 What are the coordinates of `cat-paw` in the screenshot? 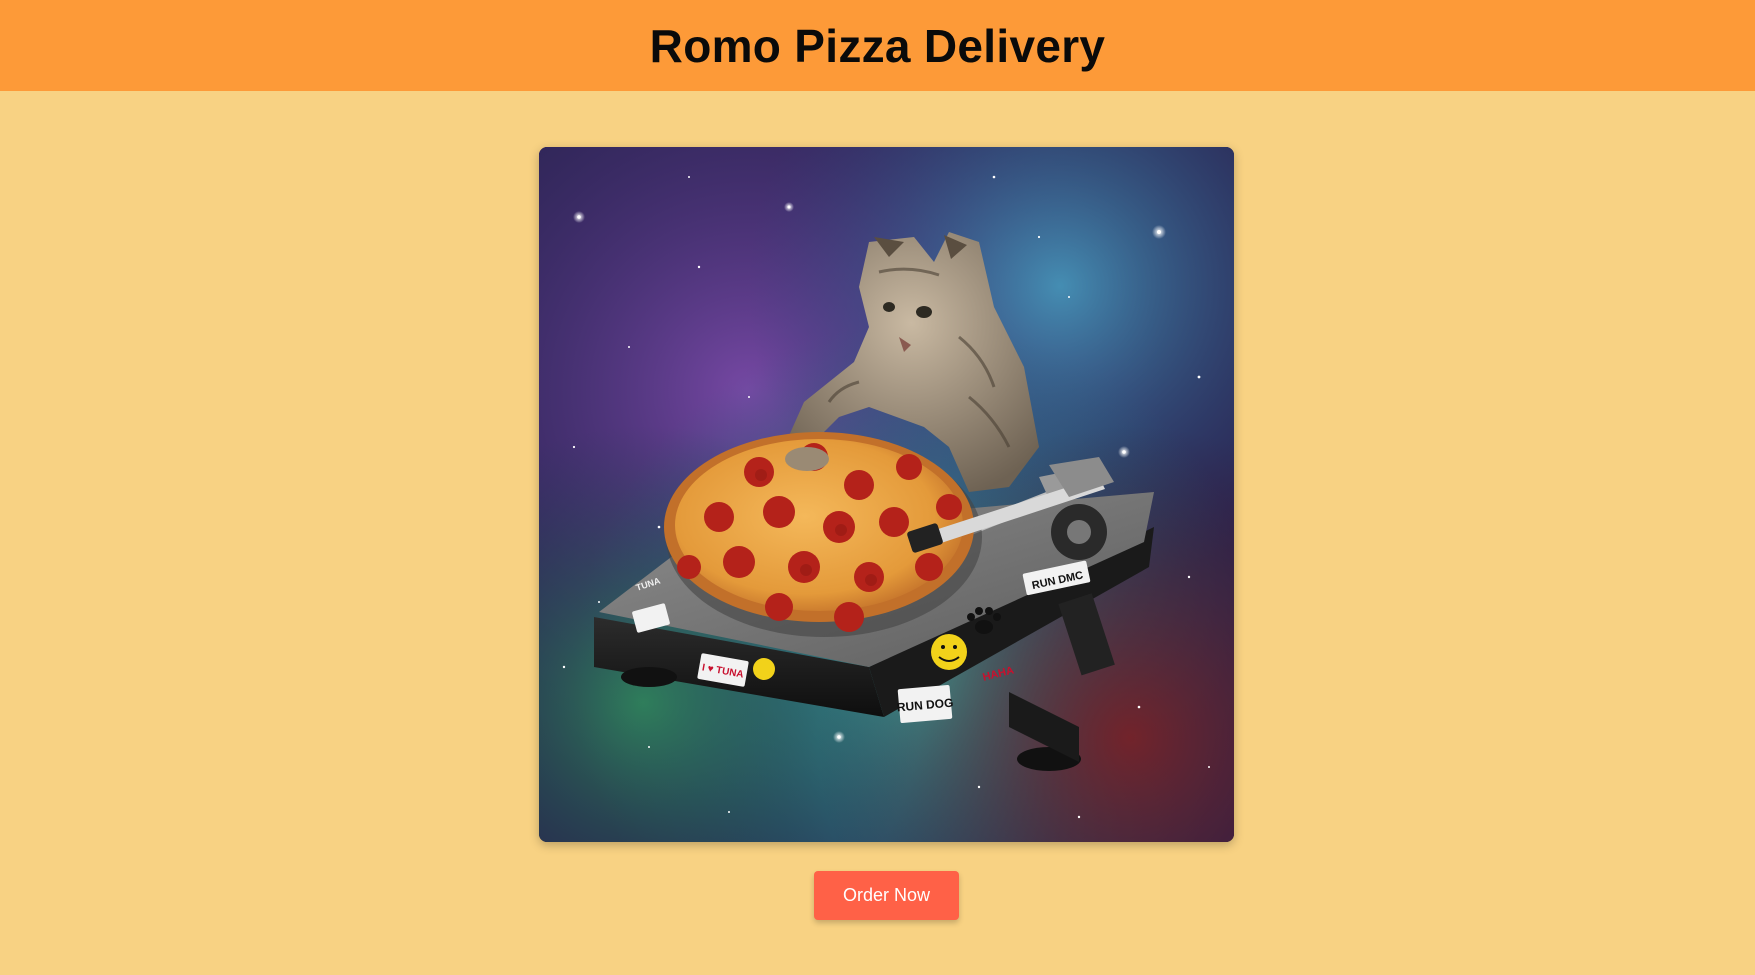 It's located at (807, 459).